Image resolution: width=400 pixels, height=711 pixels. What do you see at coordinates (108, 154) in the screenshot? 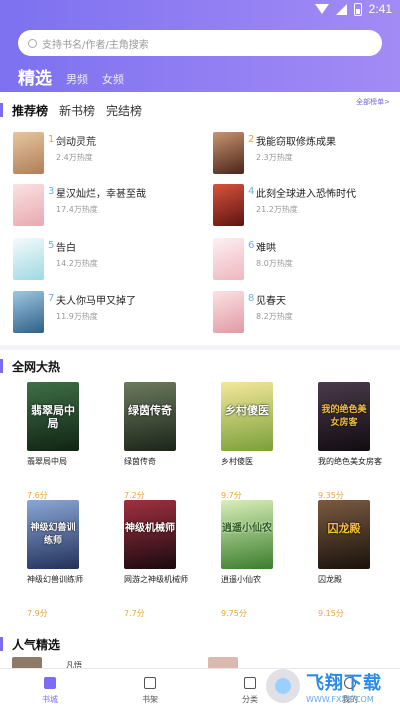
I see `rank-item: 1 剑动灵荒 2.4万热度` at bounding box center [108, 154].